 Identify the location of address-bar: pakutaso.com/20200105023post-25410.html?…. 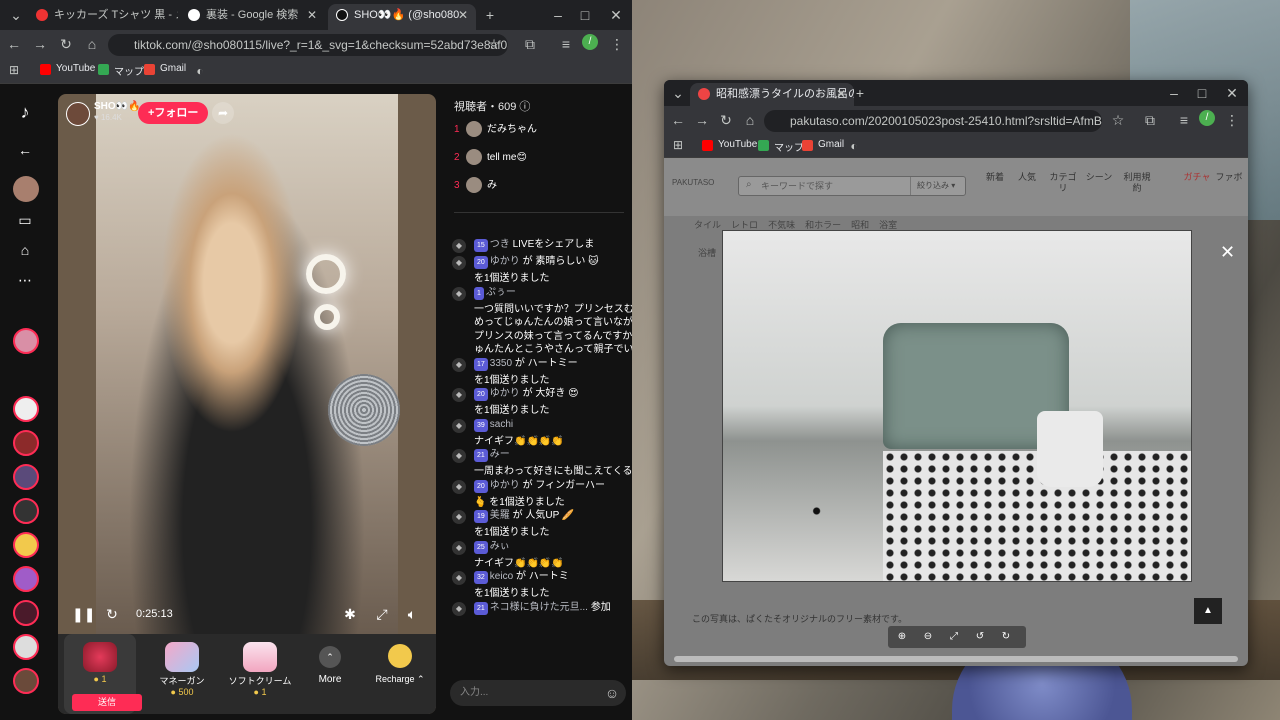
(933, 121).